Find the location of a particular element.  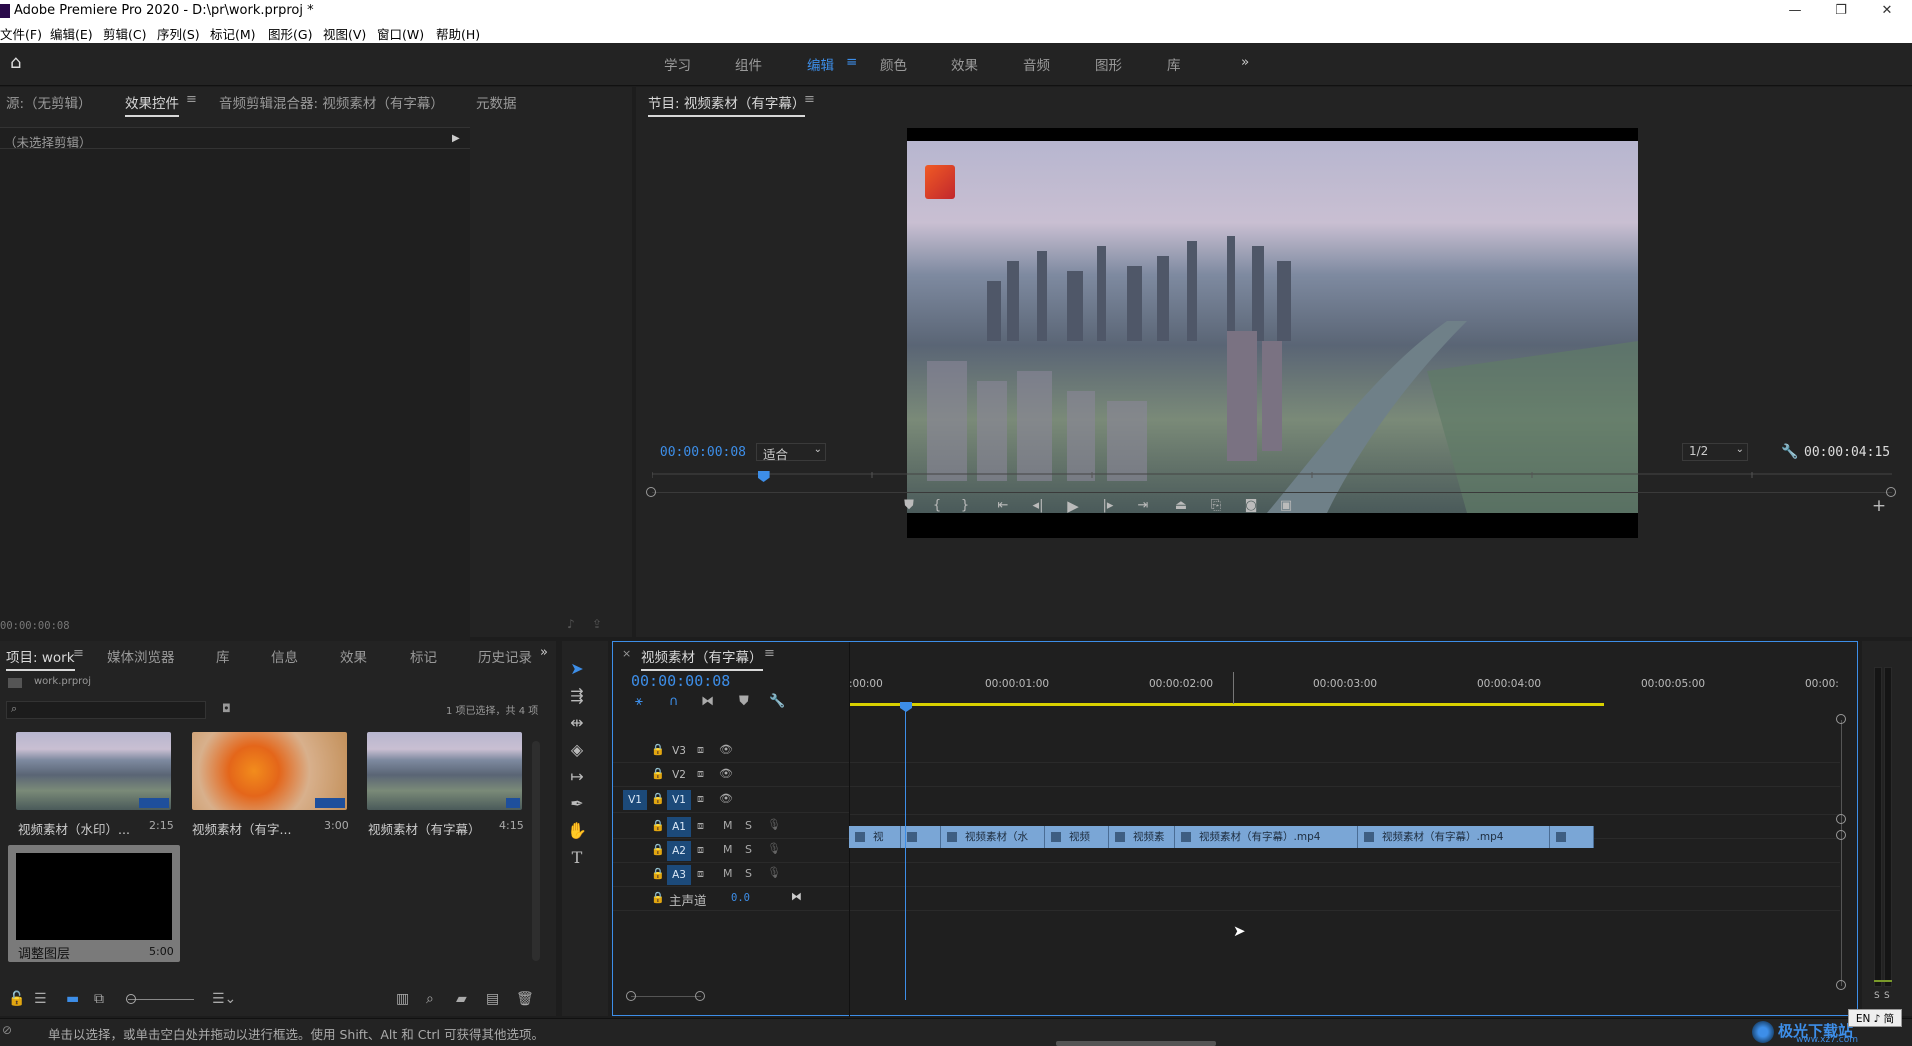

project-search-input: ⌕ is located at coordinates (106, 710).